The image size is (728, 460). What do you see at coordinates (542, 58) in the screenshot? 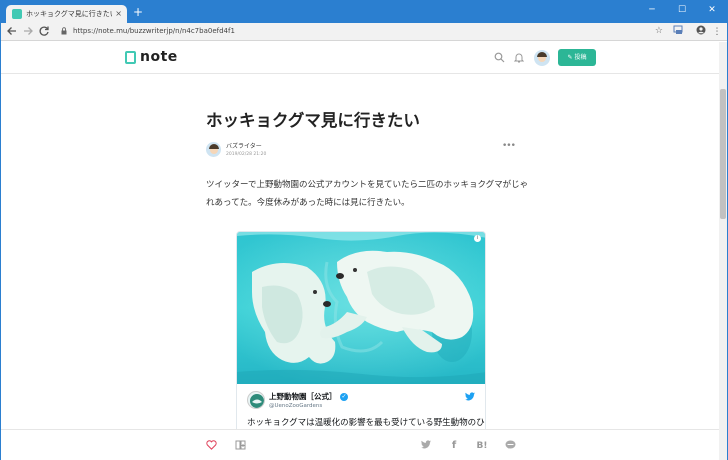
I see `user-avatar` at bounding box center [542, 58].